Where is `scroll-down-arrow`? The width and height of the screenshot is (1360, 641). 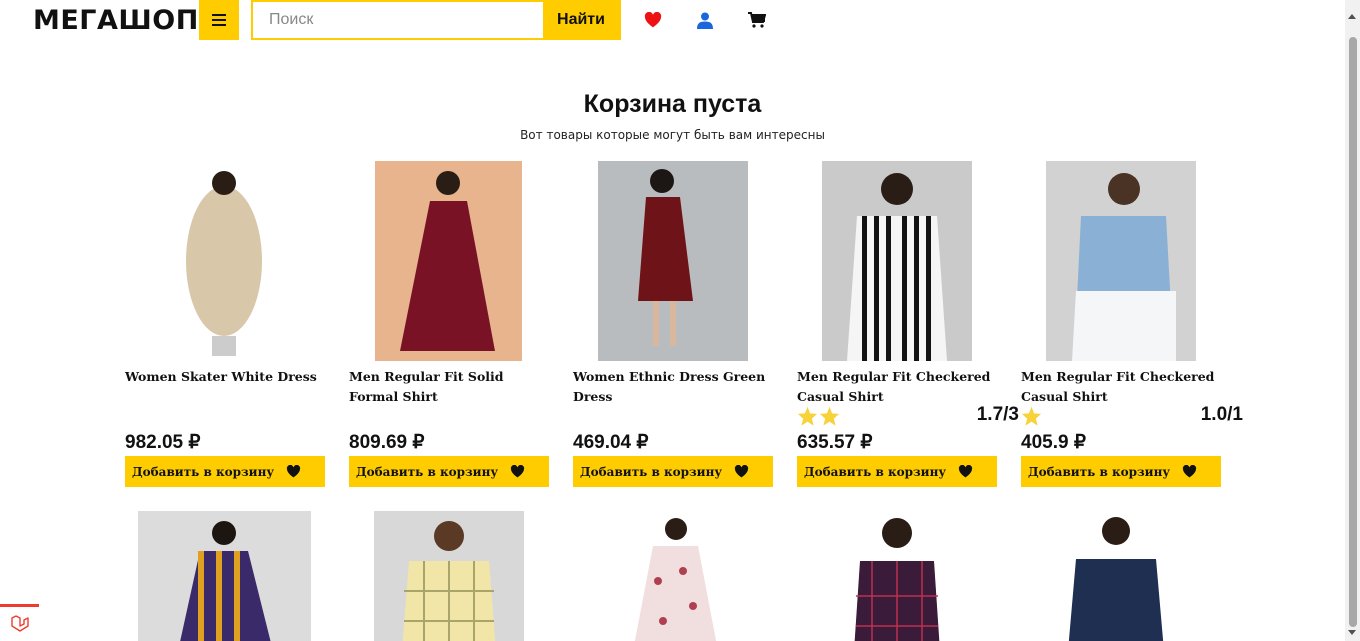
scroll-down-arrow is located at coordinates (1352, 632).